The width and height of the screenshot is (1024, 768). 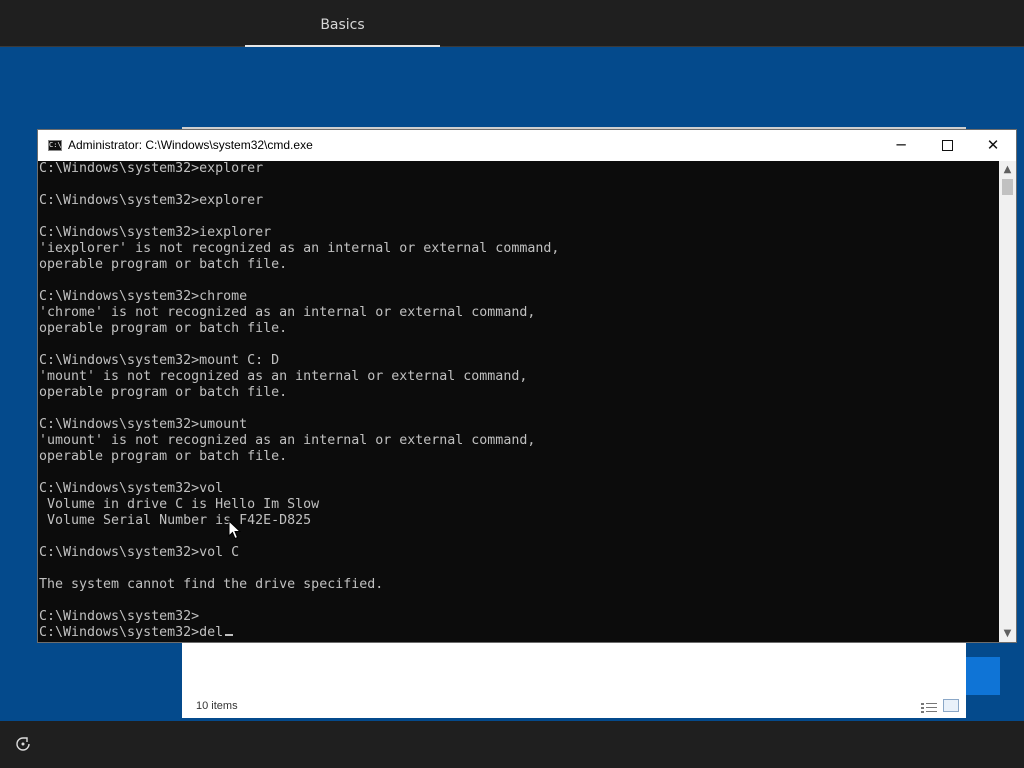 I want to click on details-view-icon, so click(x=929, y=706).